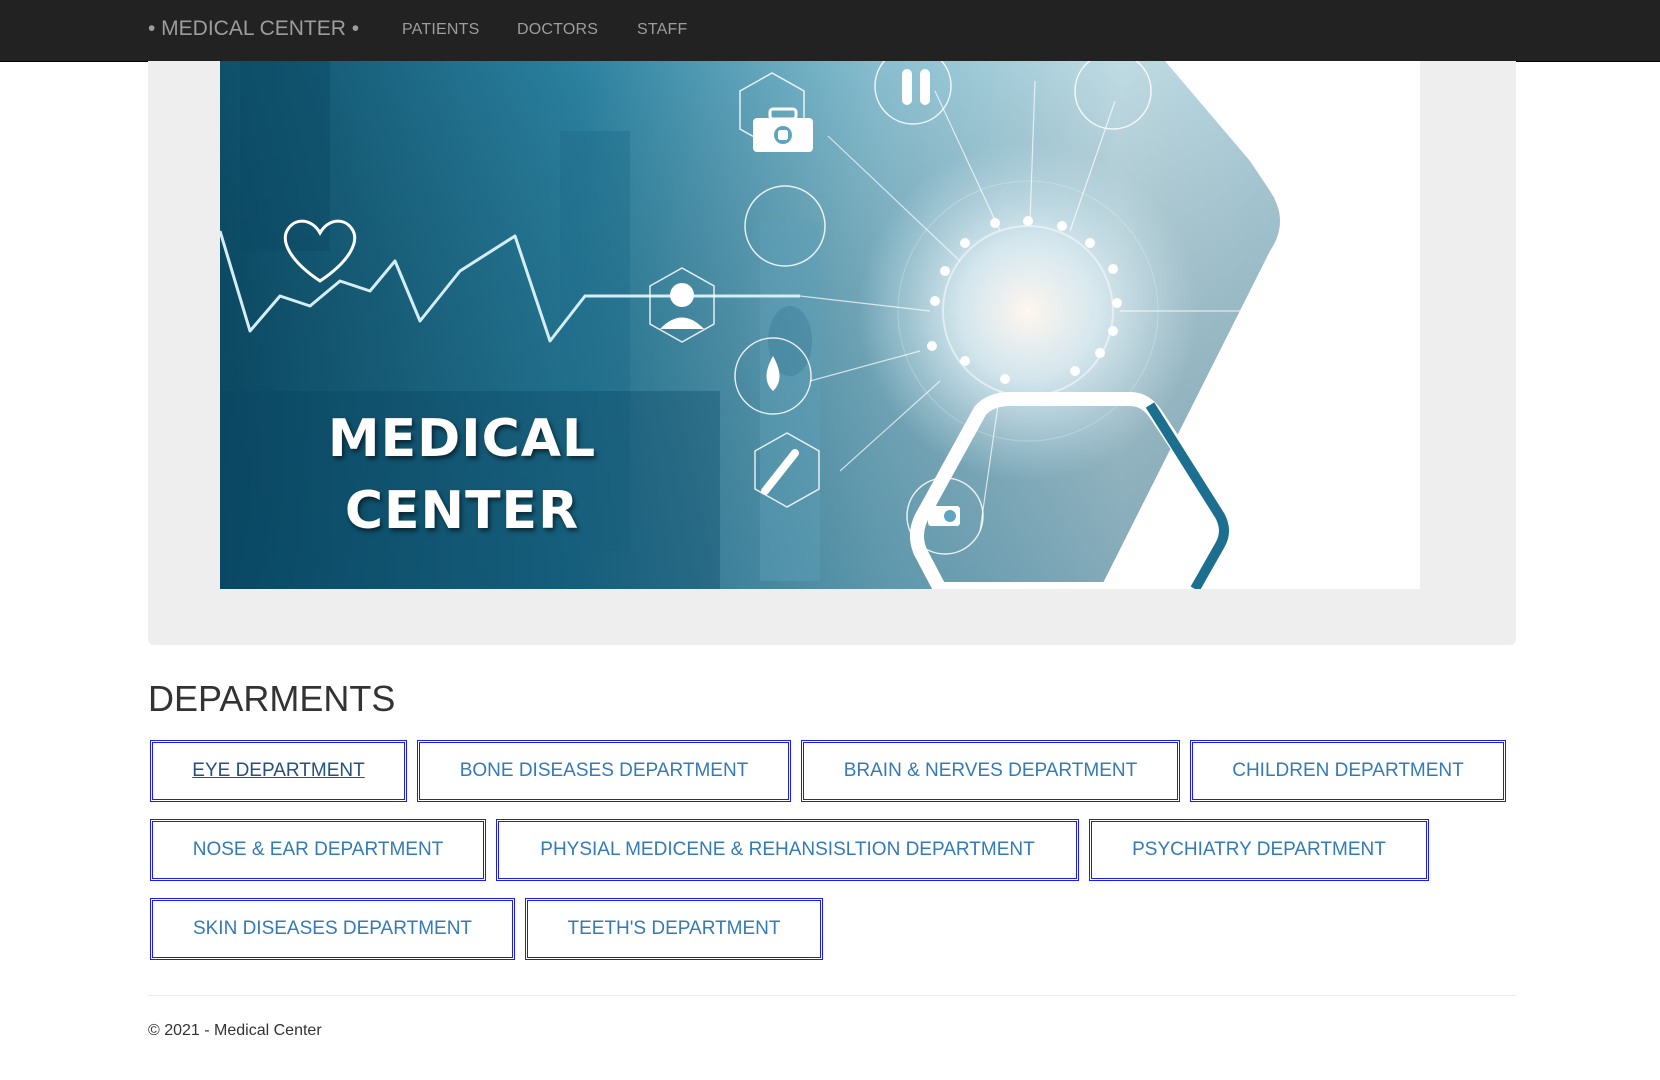 The image size is (1660, 1080). What do you see at coordinates (253, 29) in the screenshot?
I see `brand-link: • MEDICAL CENTER •` at bounding box center [253, 29].